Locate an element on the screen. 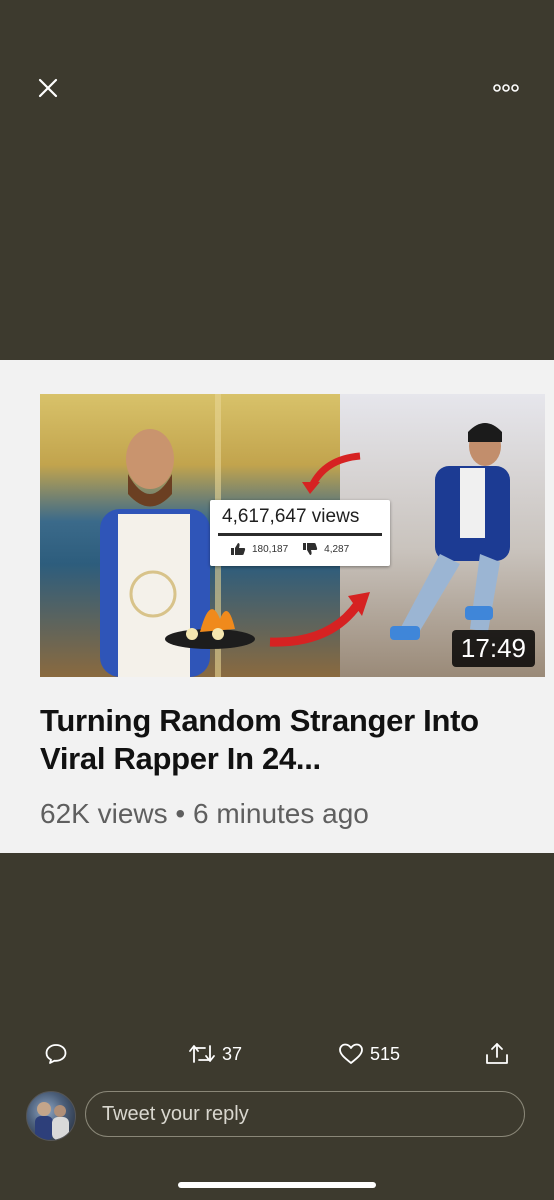 This screenshot has width=554, height=1200. more-options-button is located at coordinates (506, 88).